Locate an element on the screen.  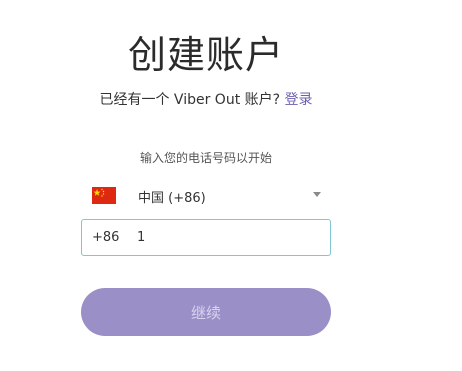
phone-field: +86 is located at coordinates (206, 237).